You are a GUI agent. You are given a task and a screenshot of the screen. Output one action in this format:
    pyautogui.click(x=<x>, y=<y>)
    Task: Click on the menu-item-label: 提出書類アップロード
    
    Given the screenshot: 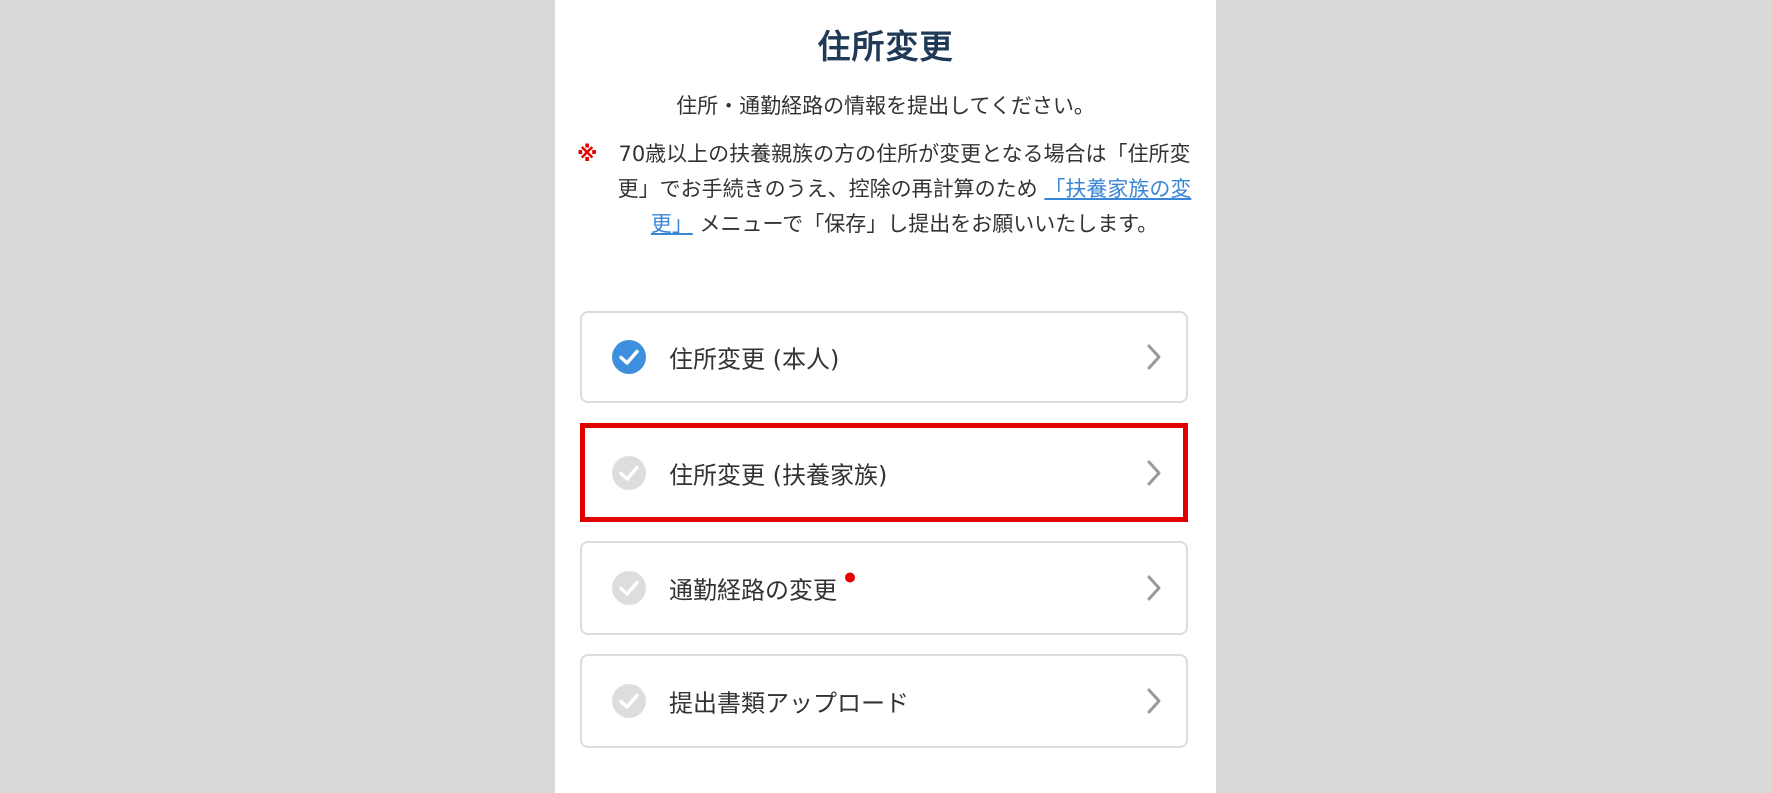 What is the action you would take?
    pyautogui.click(x=789, y=703)
    